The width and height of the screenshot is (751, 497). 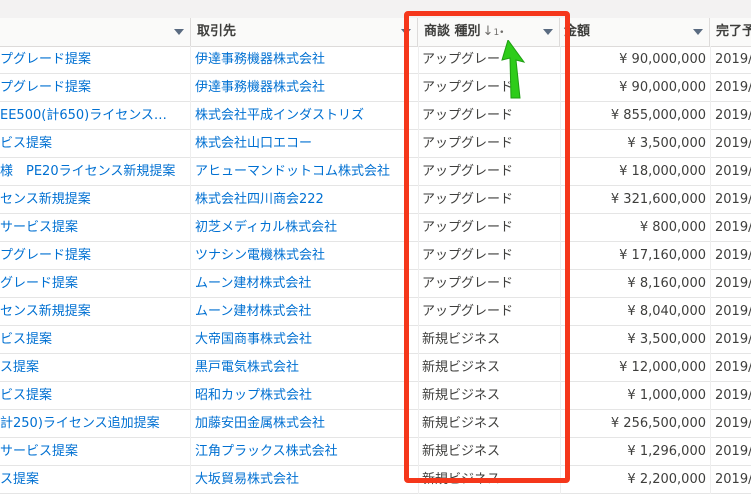 I want to click on table-row: サービス提案 初芝メディカル株式会社 アップグレード ¥ 800,000 2019/, so click(x=375, y=228).